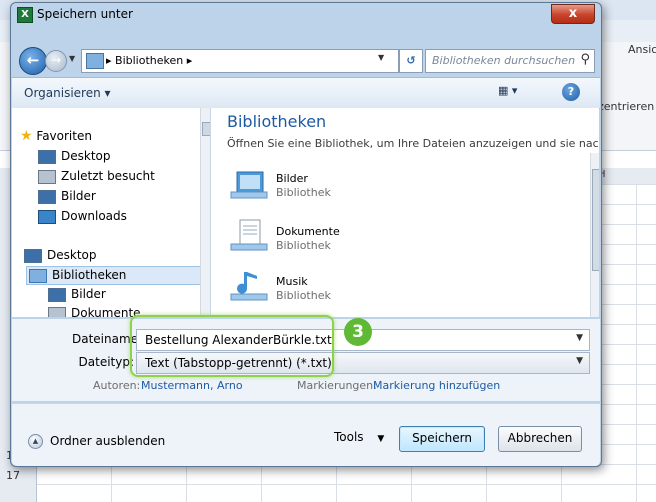 This screenshot has width=656, height=502. I want to click on dialog-titlebar: X Speichern unter x, so click(306, 14).